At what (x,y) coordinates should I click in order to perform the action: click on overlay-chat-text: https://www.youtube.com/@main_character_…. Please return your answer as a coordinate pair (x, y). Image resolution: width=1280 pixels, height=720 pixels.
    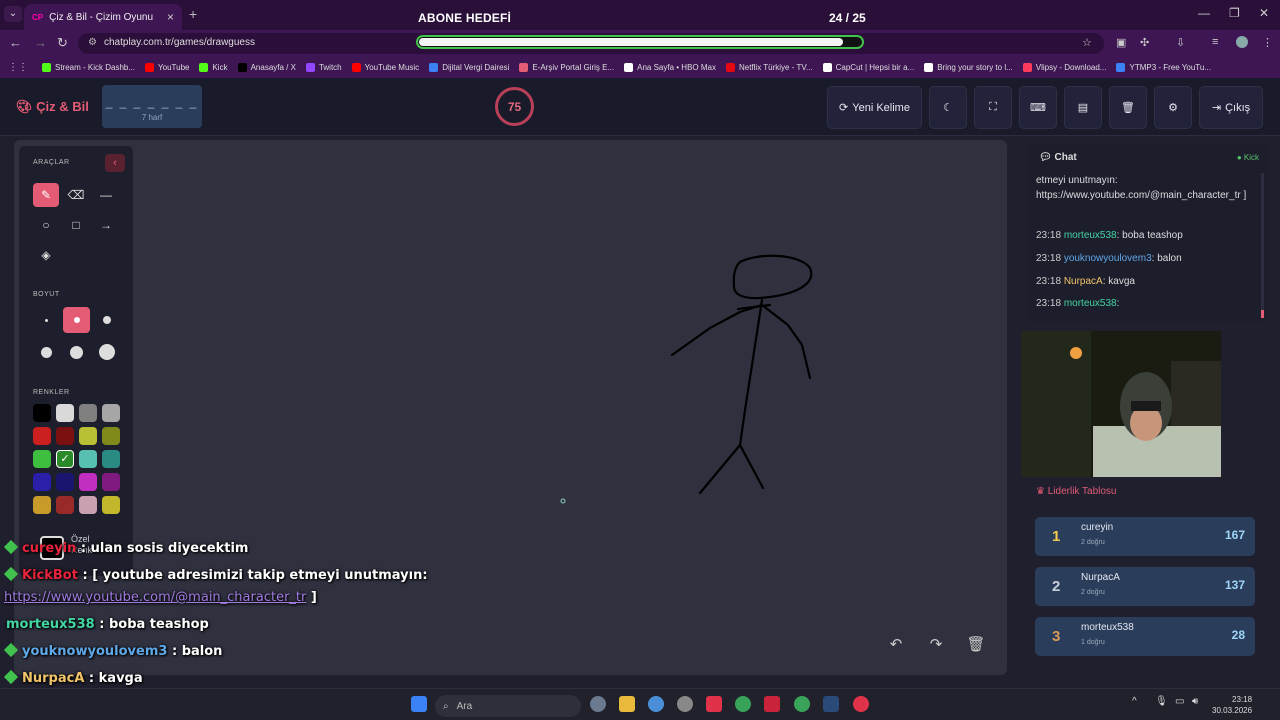
    Looking at the image, I should click on (155, 597).